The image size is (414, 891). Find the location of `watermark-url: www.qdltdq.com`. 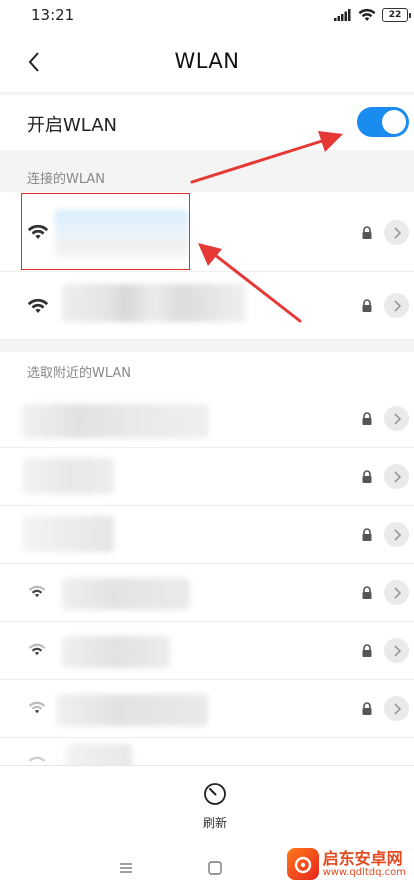

watermark-url: www.qdltdq.com is located at coordinates (364, 873).